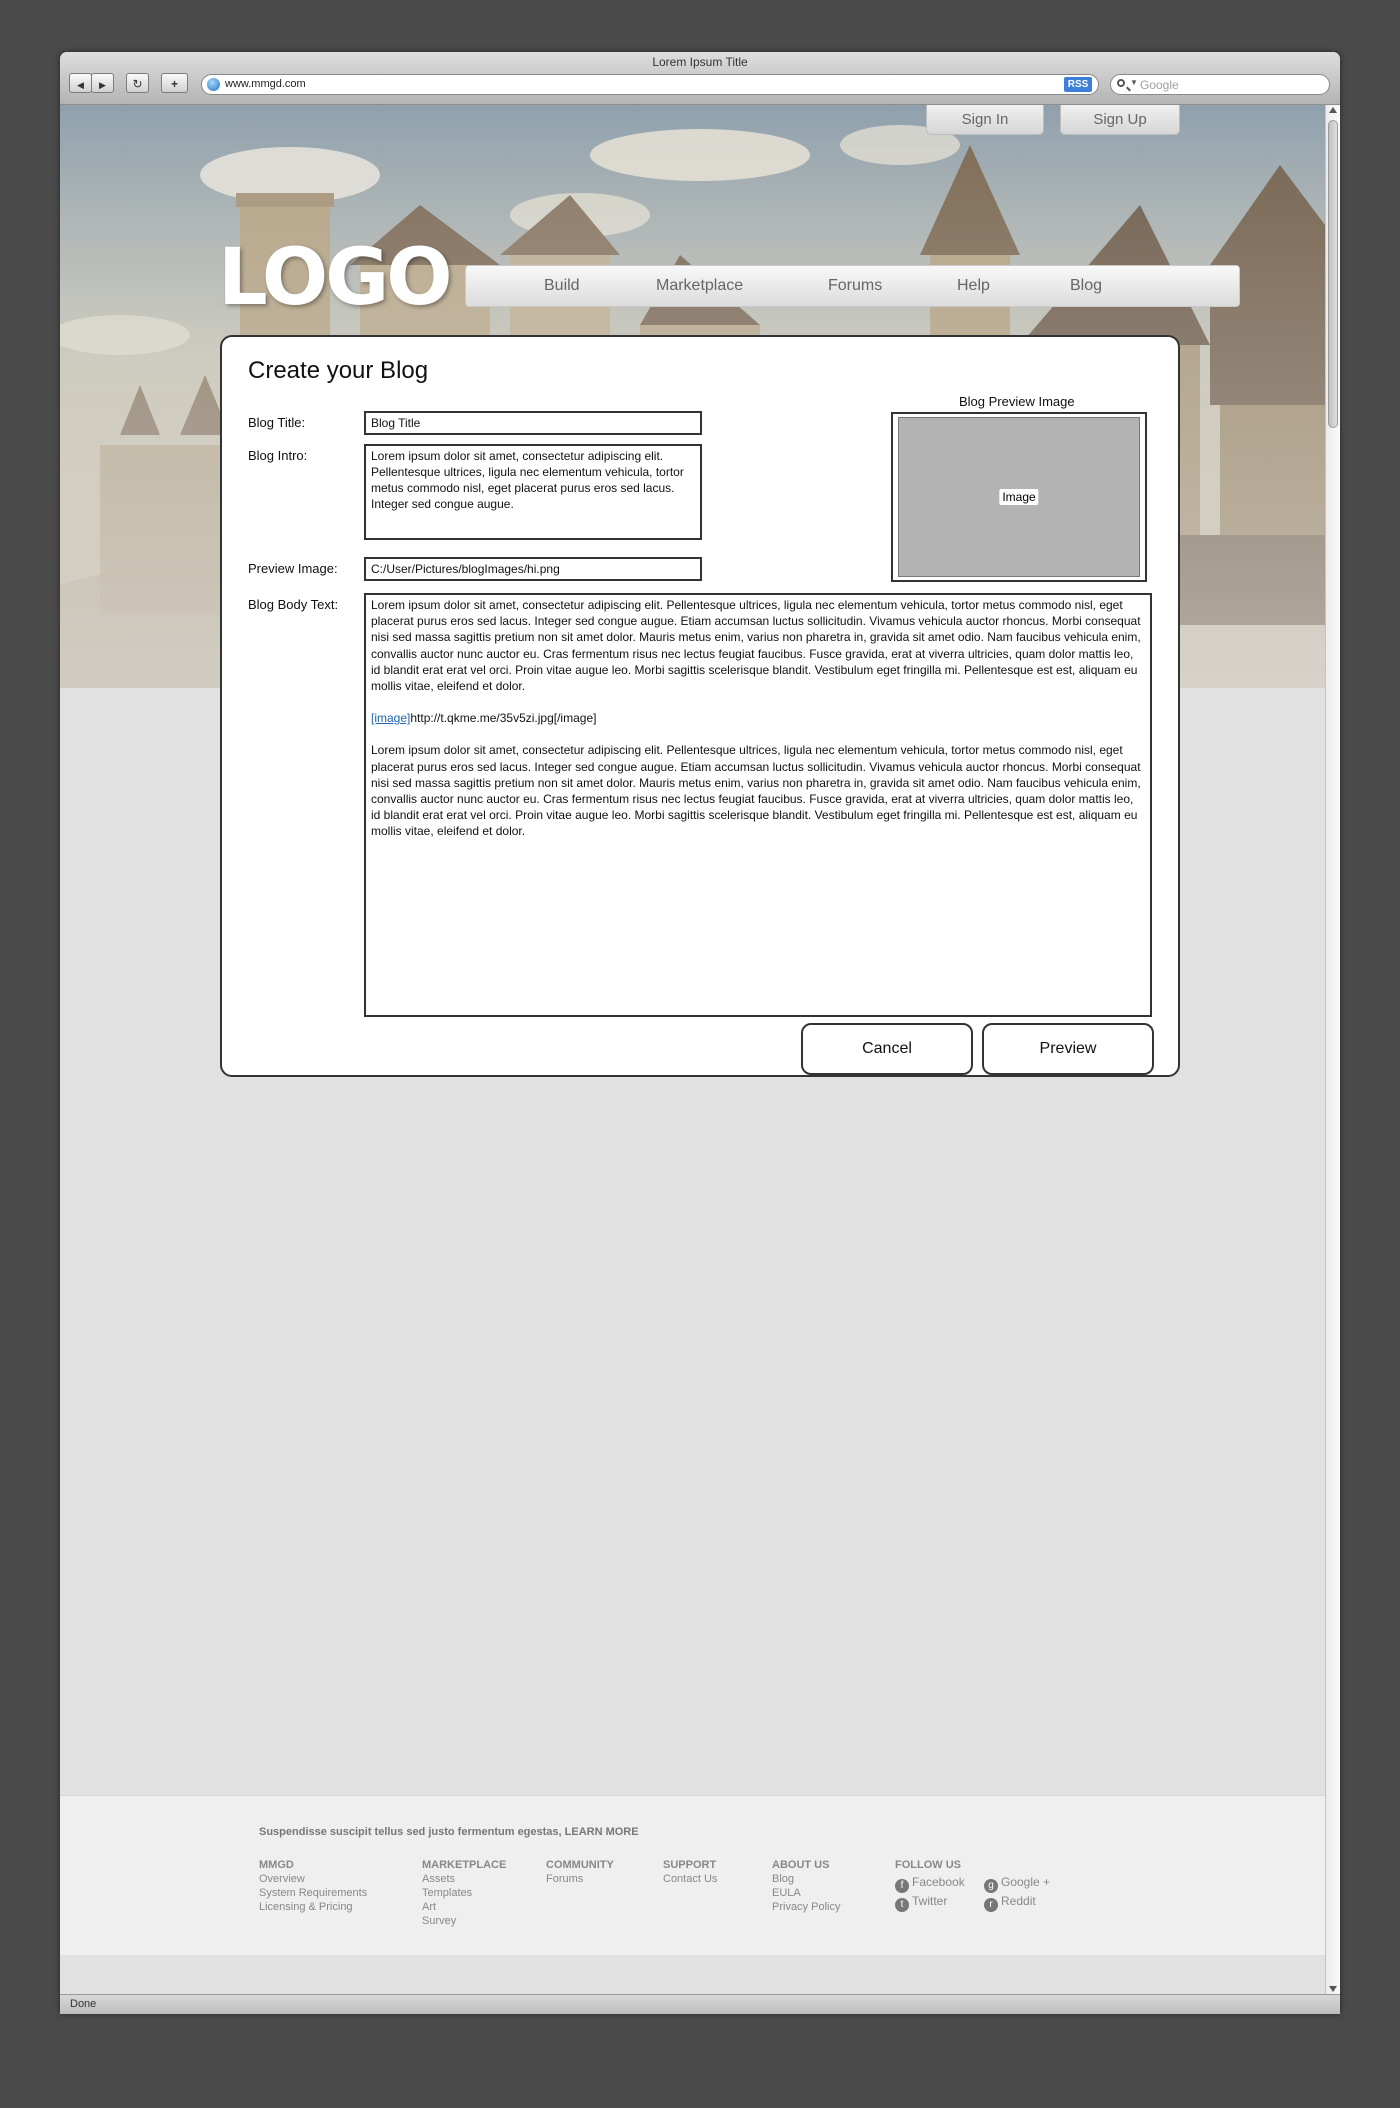 The height and width of the screenshot is (2108, 1400). I want to click on facebook-link: f Facebook, so click(930, 1884).